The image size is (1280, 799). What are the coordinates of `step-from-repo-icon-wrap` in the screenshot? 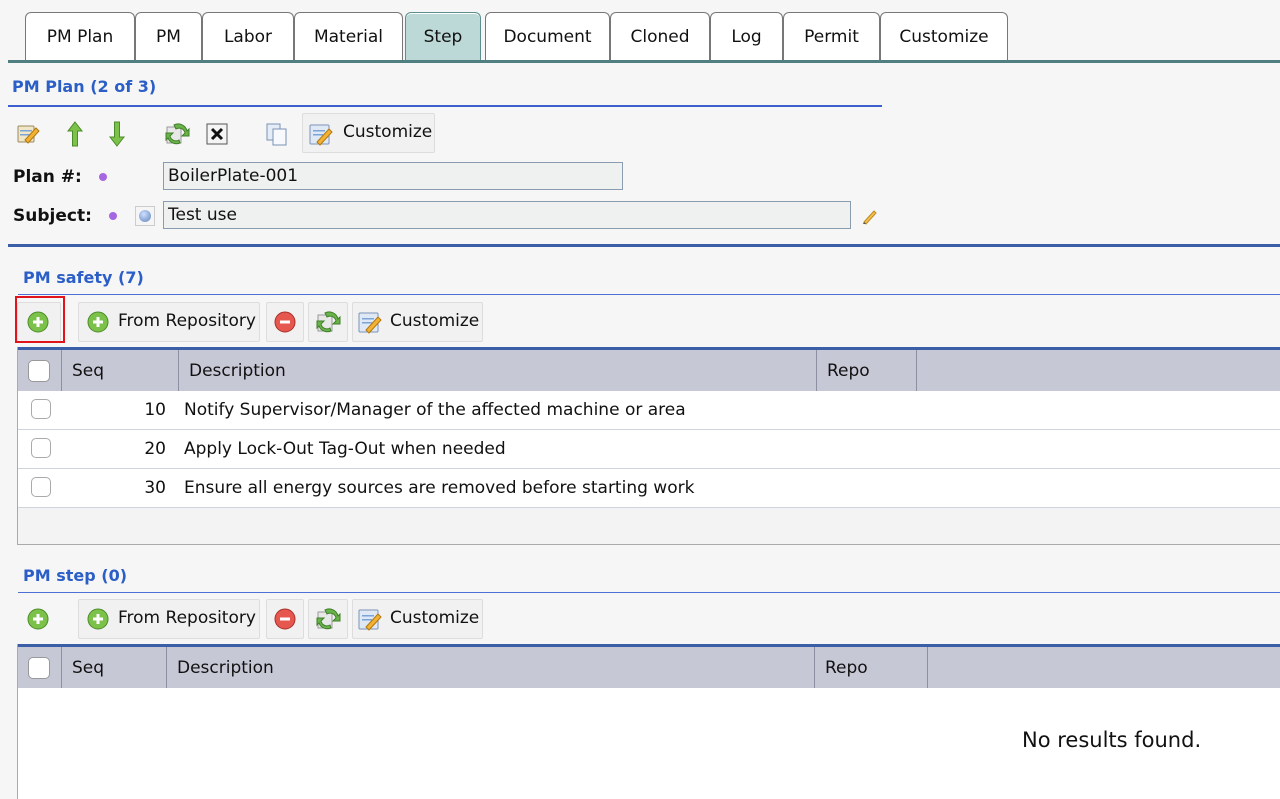 It's located at (98, 619).